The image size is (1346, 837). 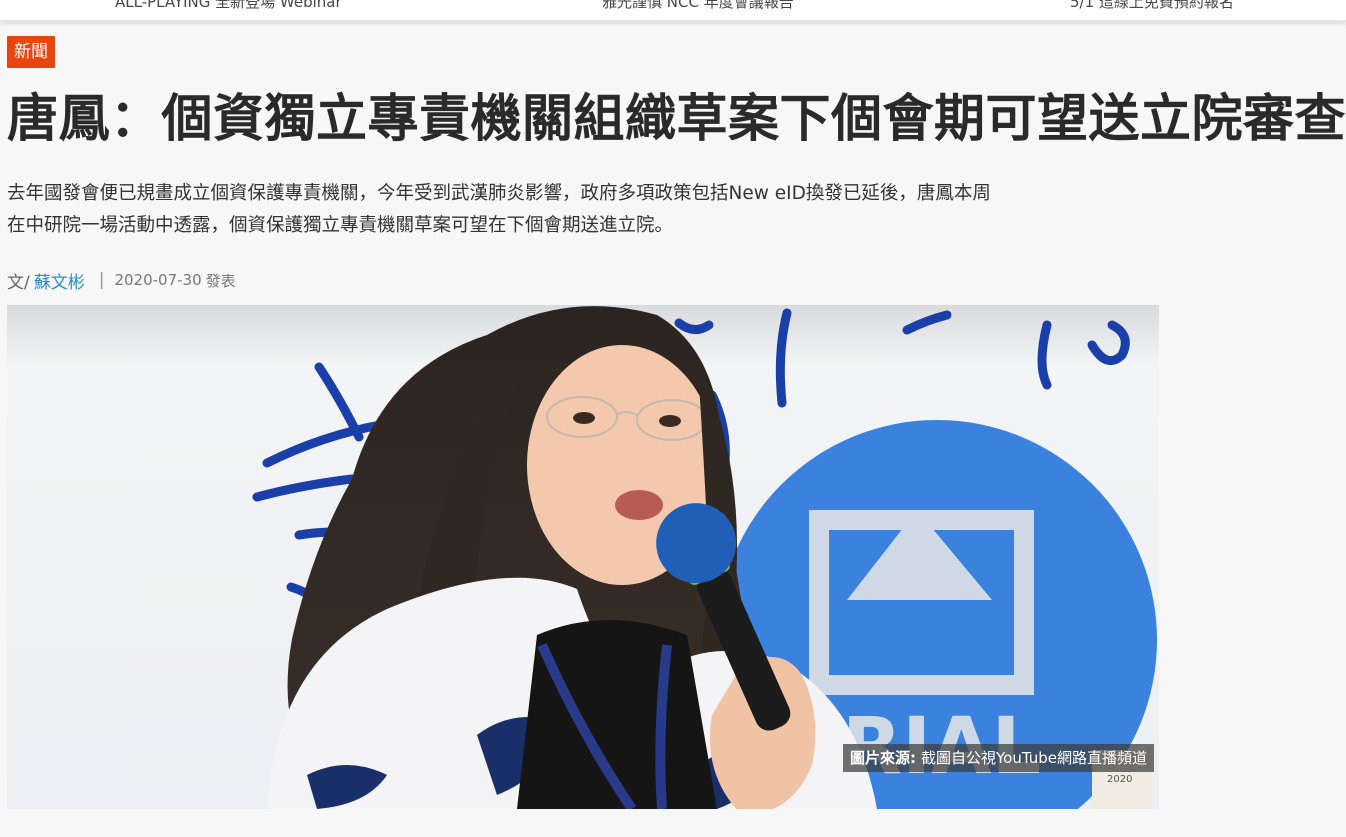 I want to click on byline-prefix: 文/, so click(x=18, y=282).